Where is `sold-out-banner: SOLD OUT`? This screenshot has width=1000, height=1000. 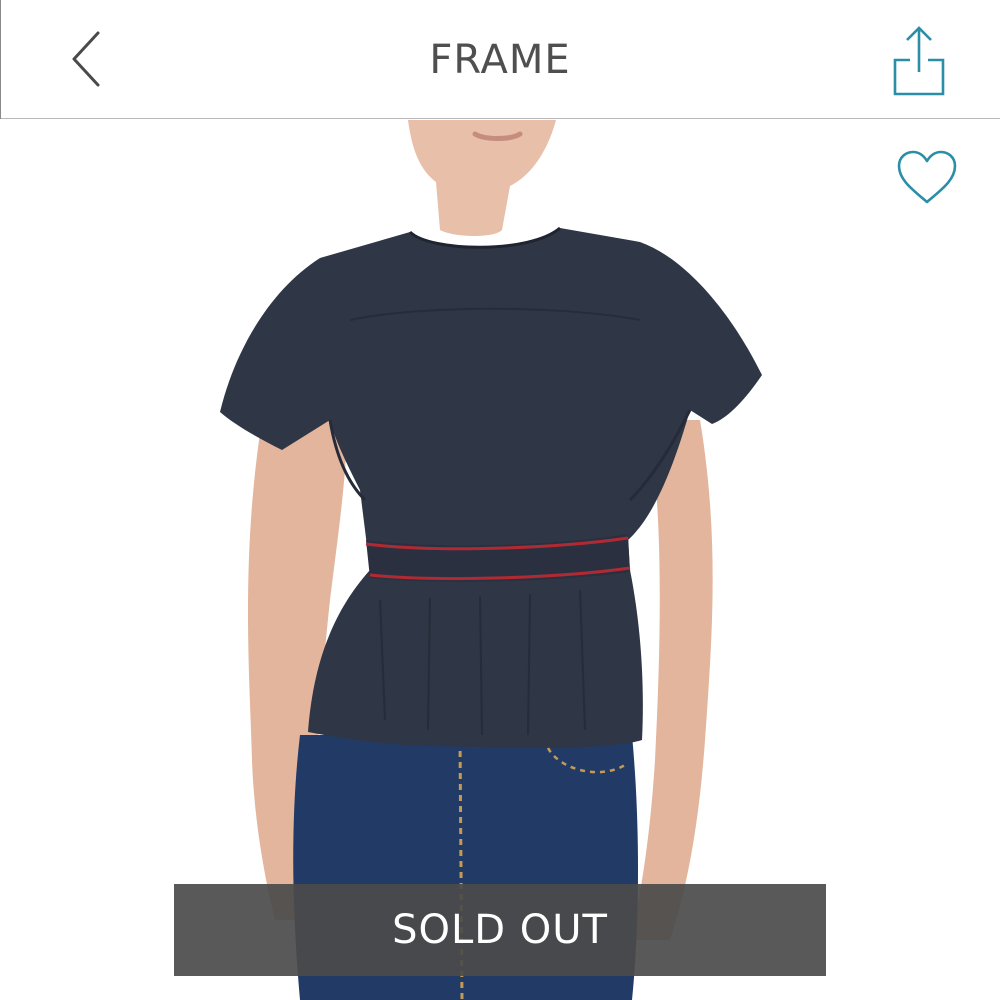
sold-out-banner: SOLD OUT is located at coordinates (500, 930).